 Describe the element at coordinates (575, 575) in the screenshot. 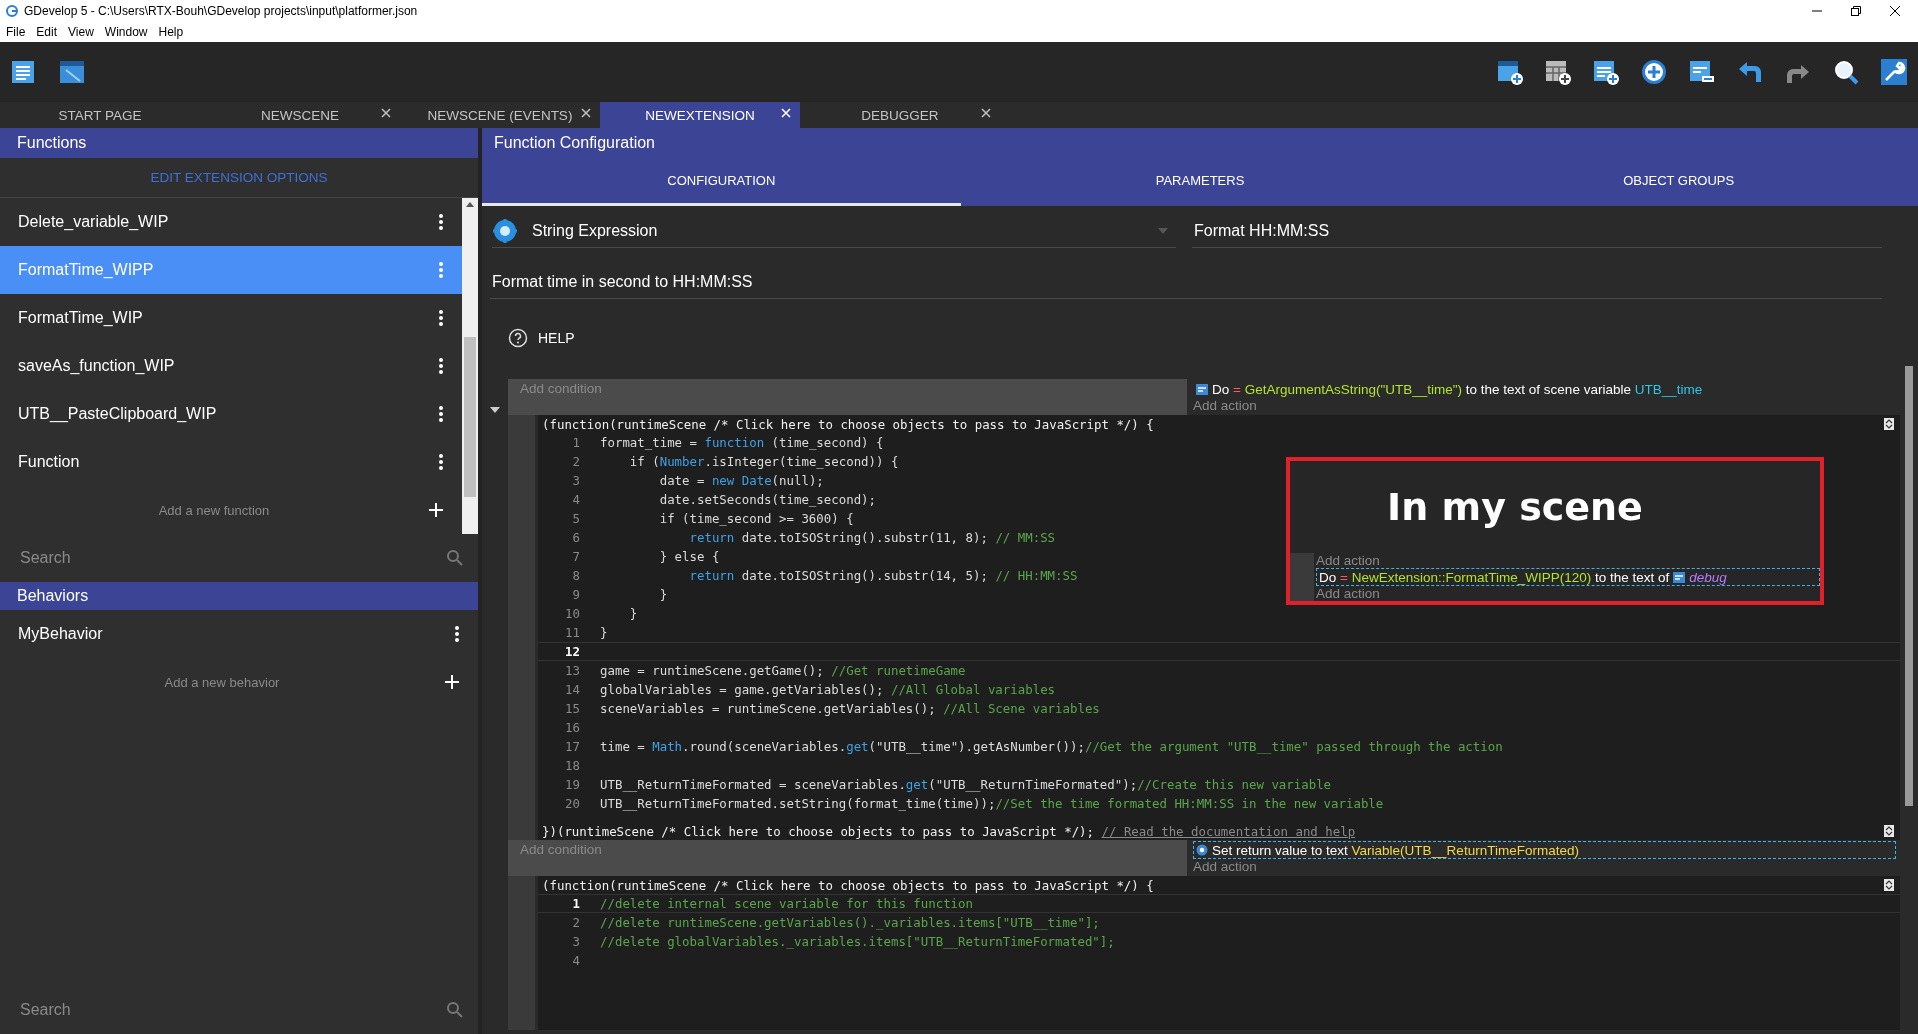

I see `line-number: 8` at that location.